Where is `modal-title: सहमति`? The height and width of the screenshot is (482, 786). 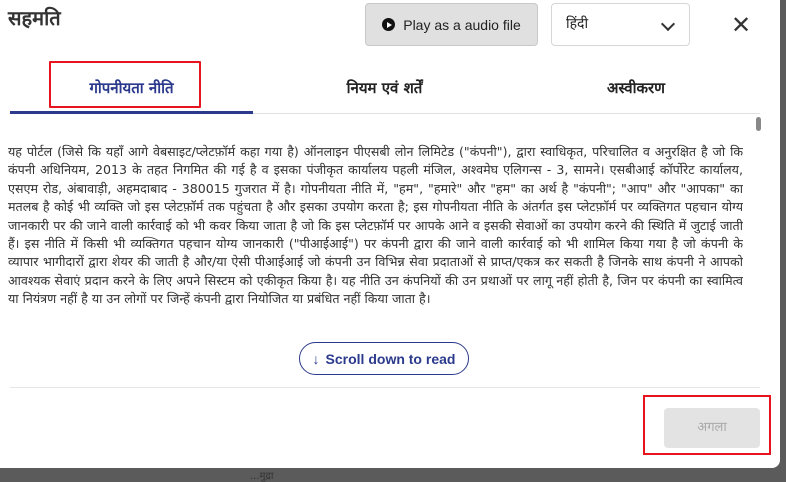 modal-title: सहमति is located at coordinates (34, 18).